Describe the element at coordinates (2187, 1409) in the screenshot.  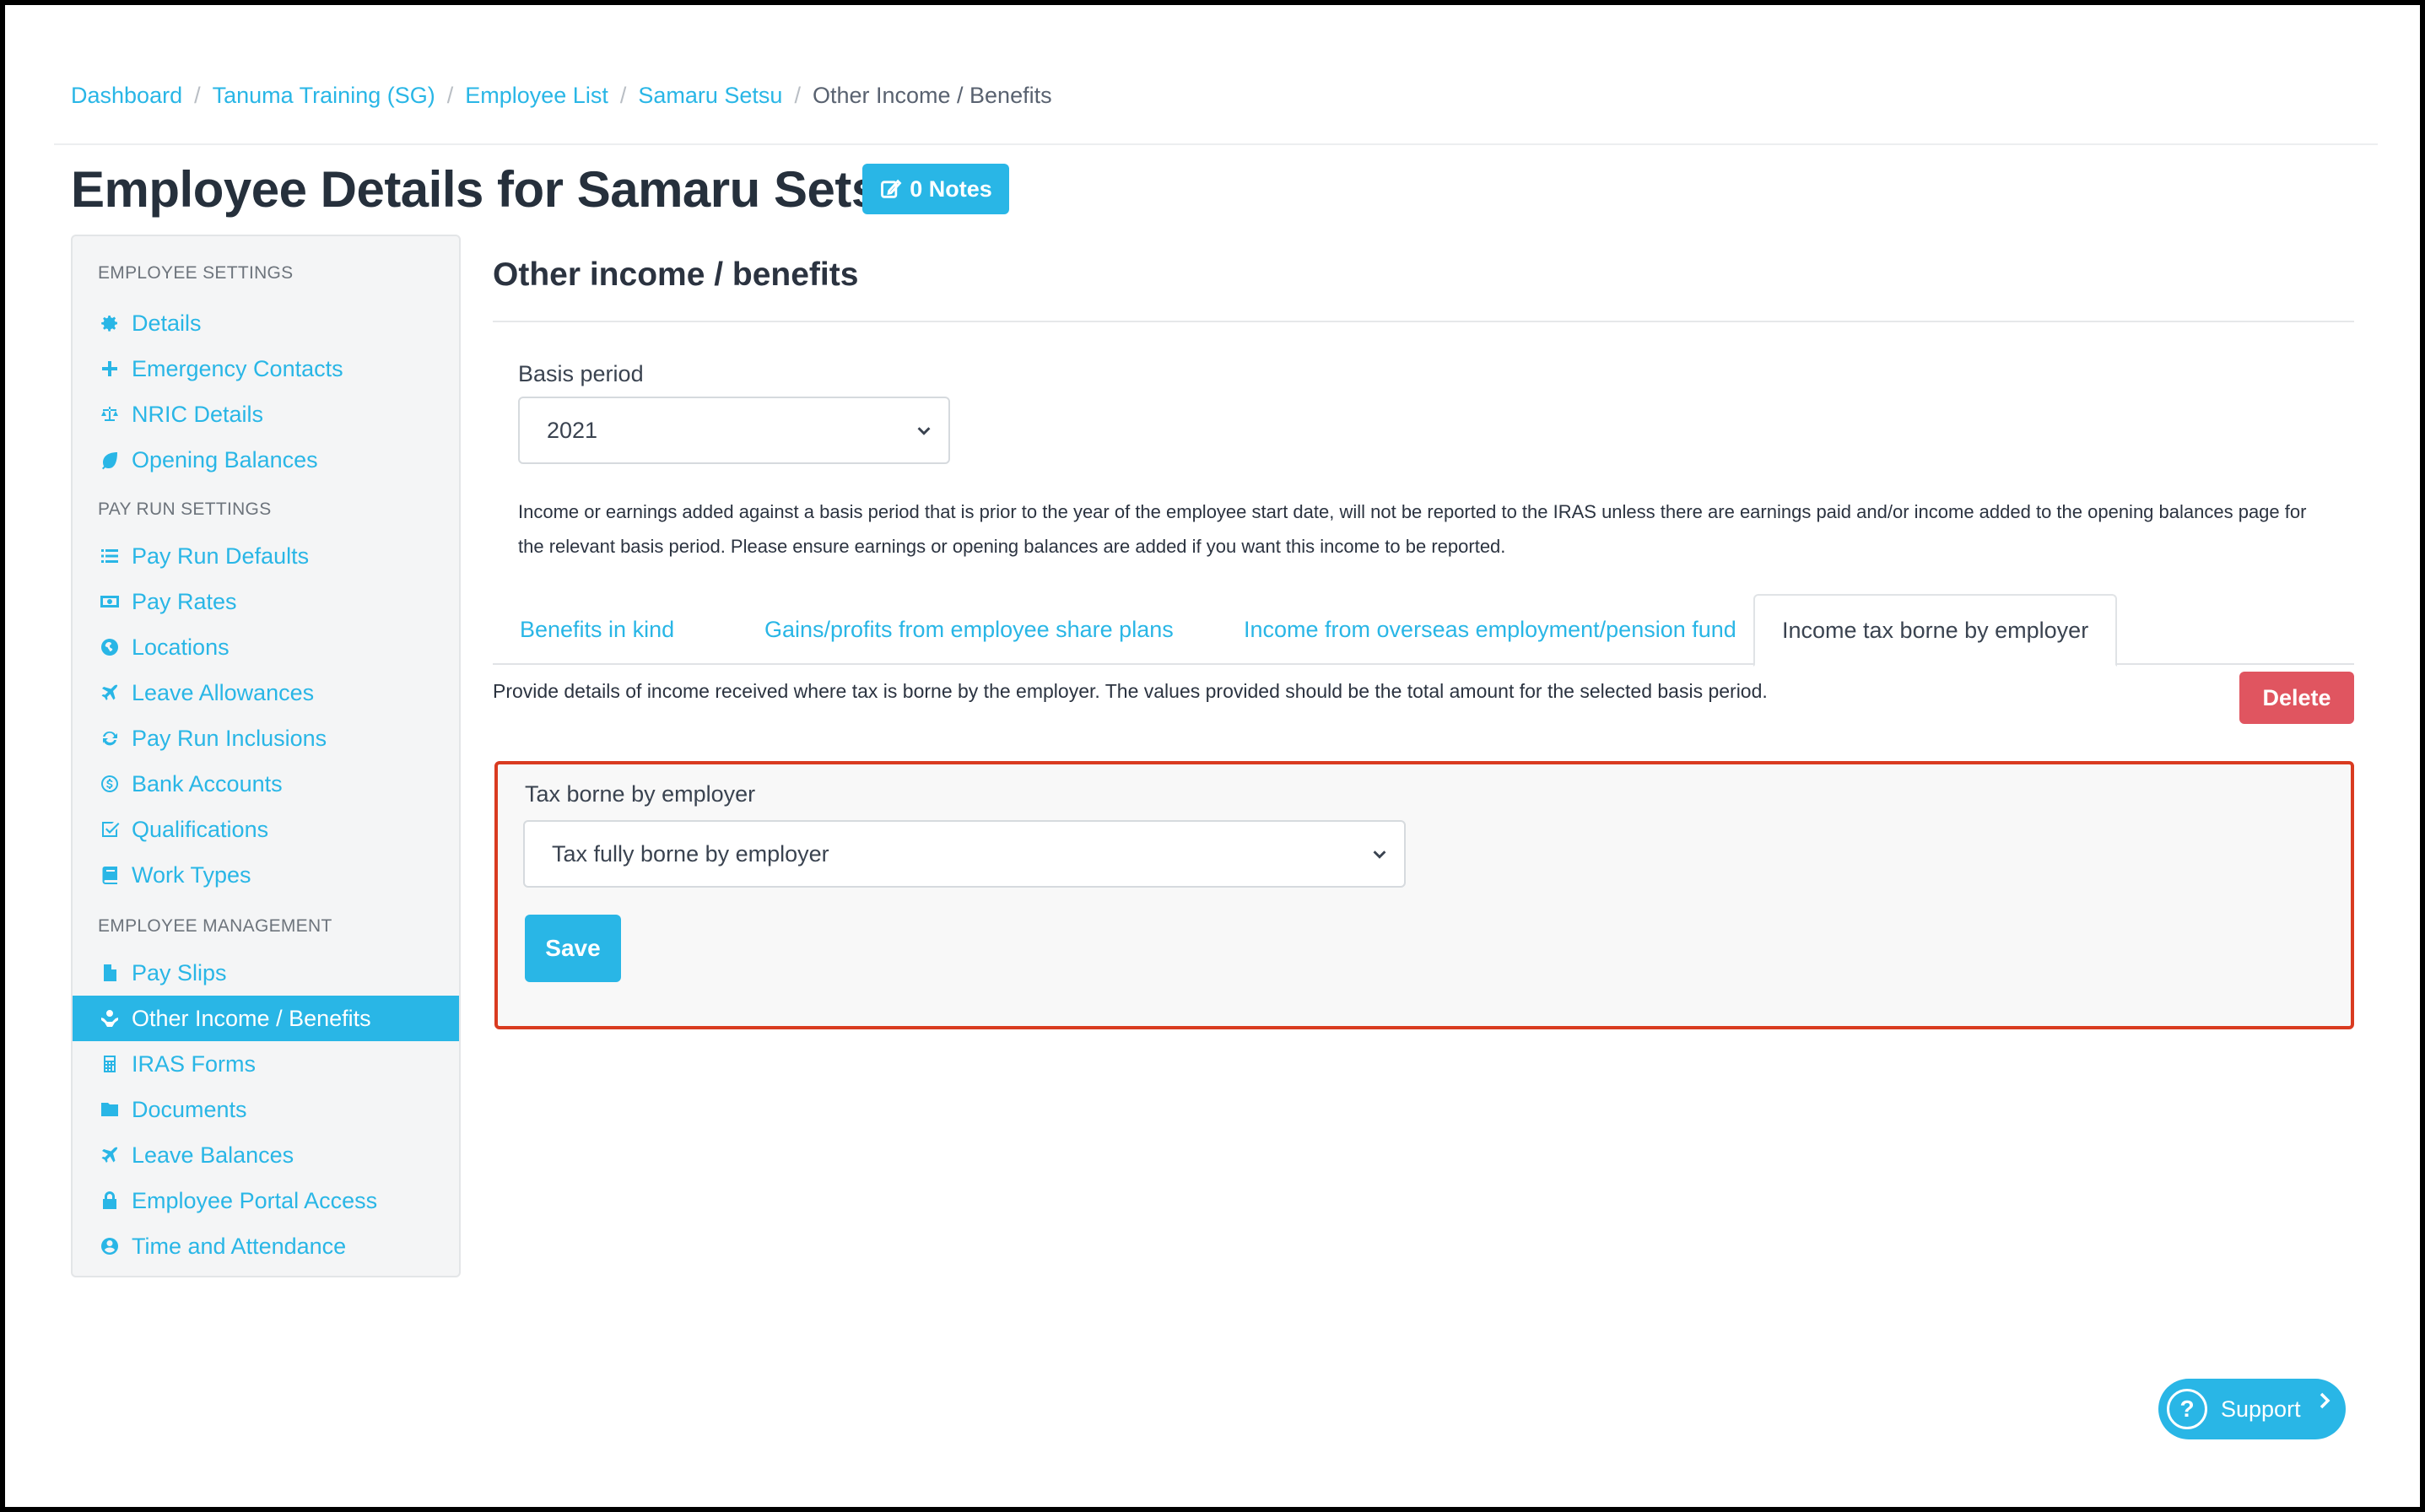
I see `help-icon: ?` at that location.